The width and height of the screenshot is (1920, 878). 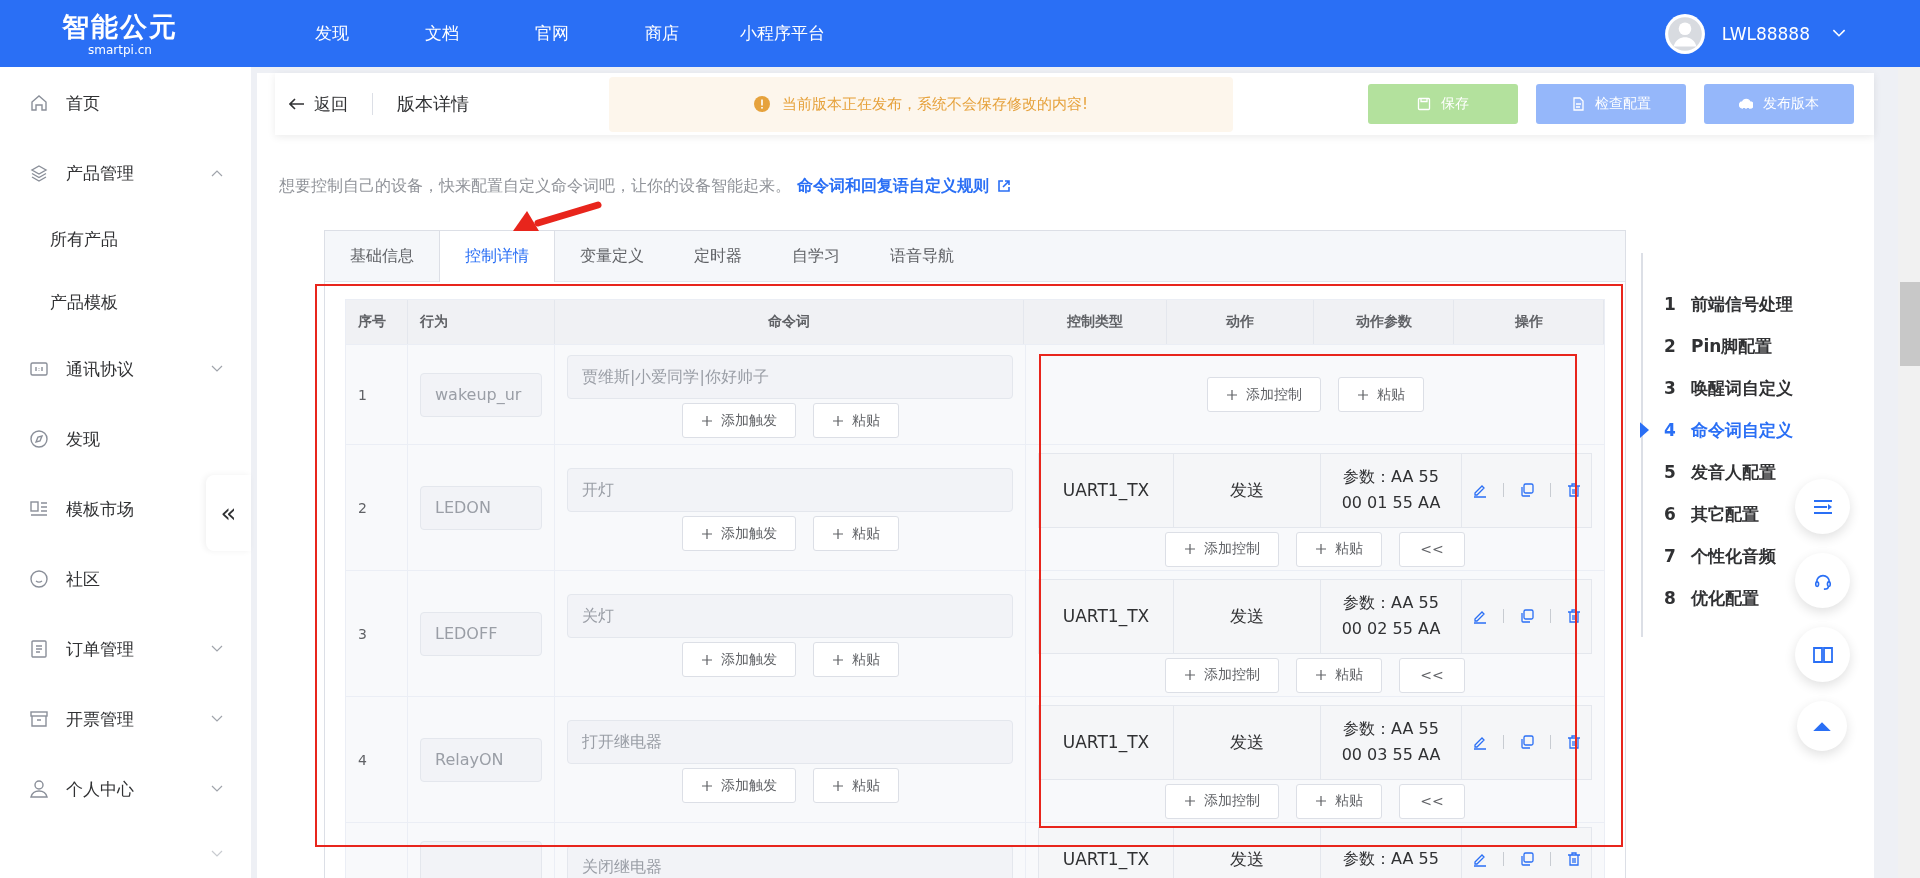 What do you see at coordinates (100, 509) in the screenshot?
I see `sidebar-item: 模板市场` at bounding box center [100, 509].